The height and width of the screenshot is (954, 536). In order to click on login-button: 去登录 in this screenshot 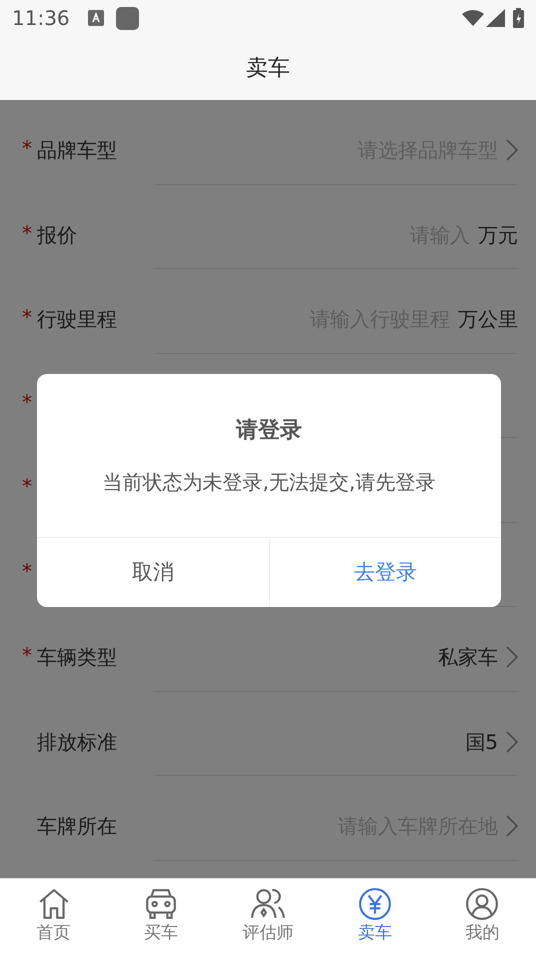, I will do `click(384, 572)`.